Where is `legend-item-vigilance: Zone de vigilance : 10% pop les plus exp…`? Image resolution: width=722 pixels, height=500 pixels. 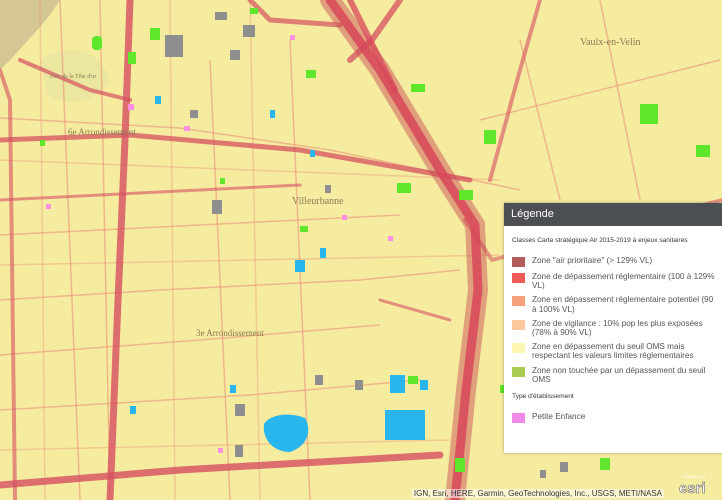
legend-item-vigilance: Zone de vigilance : 10% pop les plus exp… is located at coordinates (614, 328).